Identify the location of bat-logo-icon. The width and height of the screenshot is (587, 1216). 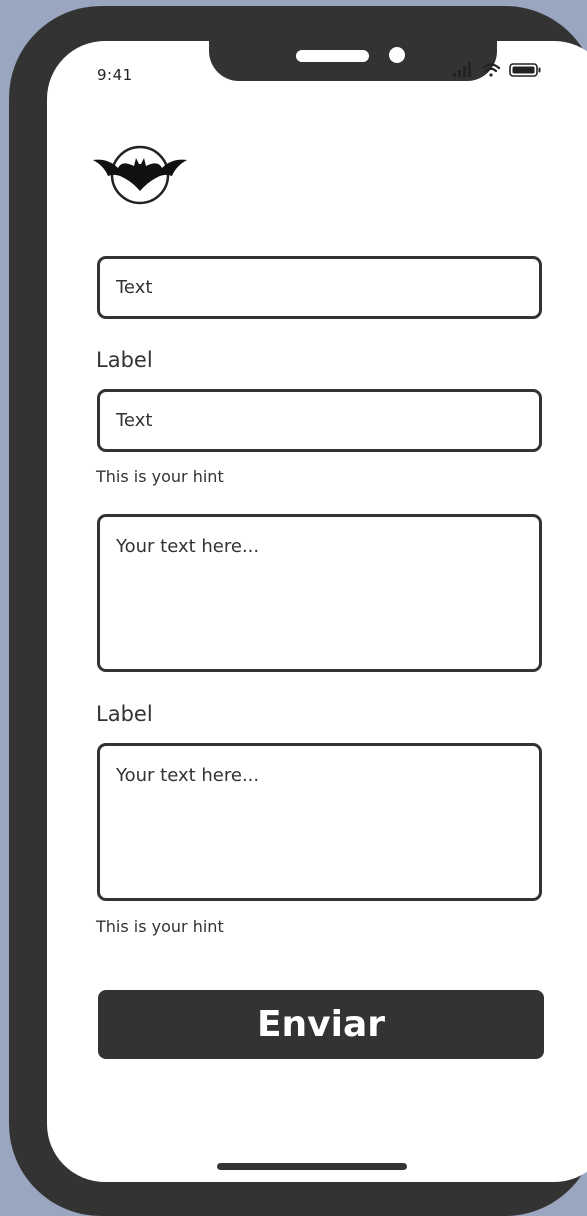
(140, 175).